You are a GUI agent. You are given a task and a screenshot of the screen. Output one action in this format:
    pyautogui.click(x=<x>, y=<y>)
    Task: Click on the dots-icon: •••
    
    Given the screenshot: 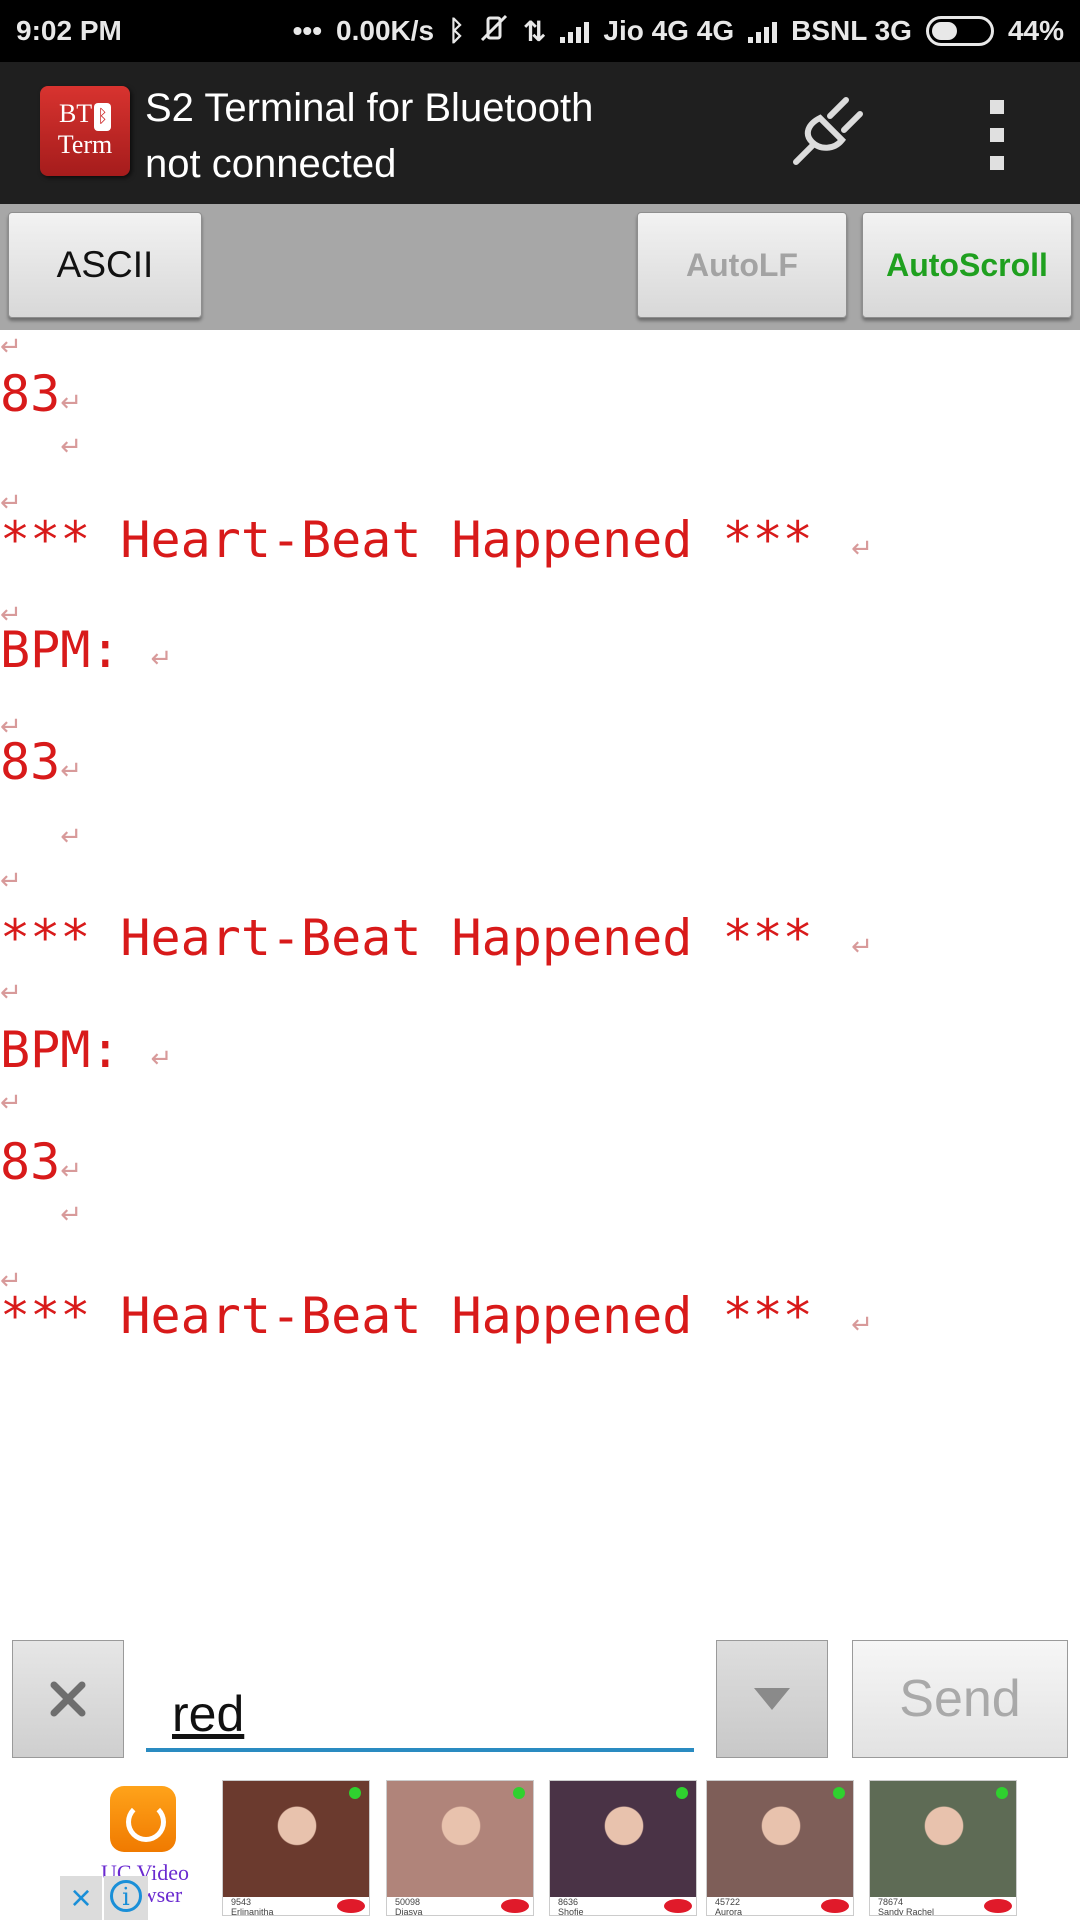 What is the action you would take?
    pyautogui.click(x=307, y=30)
    